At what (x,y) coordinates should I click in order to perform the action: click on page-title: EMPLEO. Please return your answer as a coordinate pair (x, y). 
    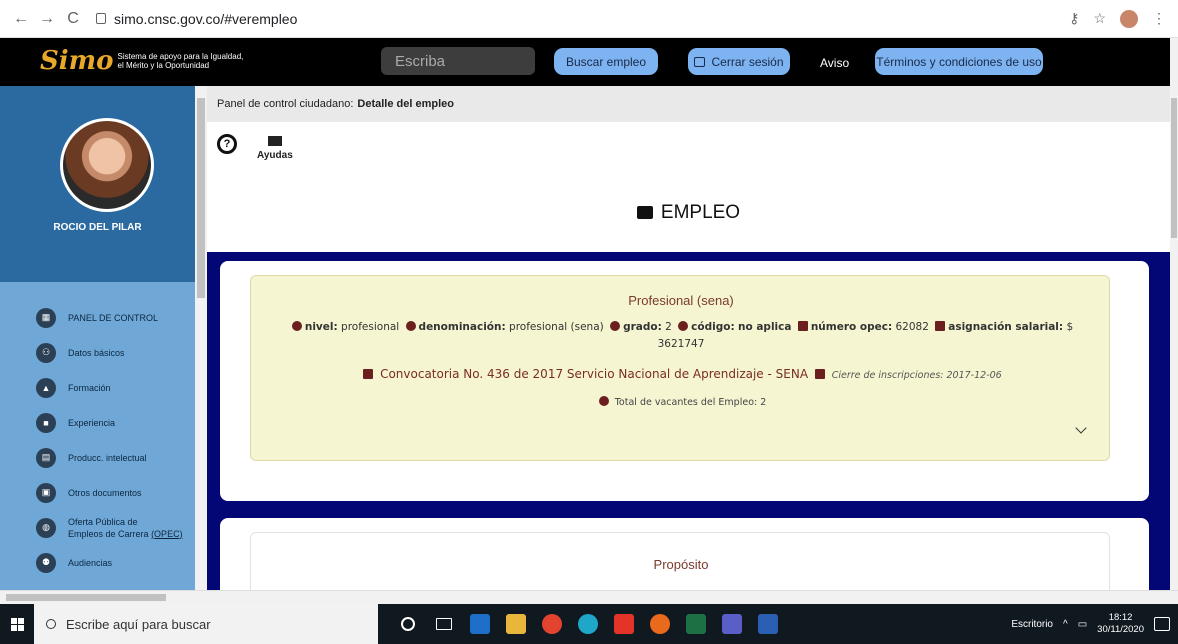
    Looking at the image, I should click on (688, 213).